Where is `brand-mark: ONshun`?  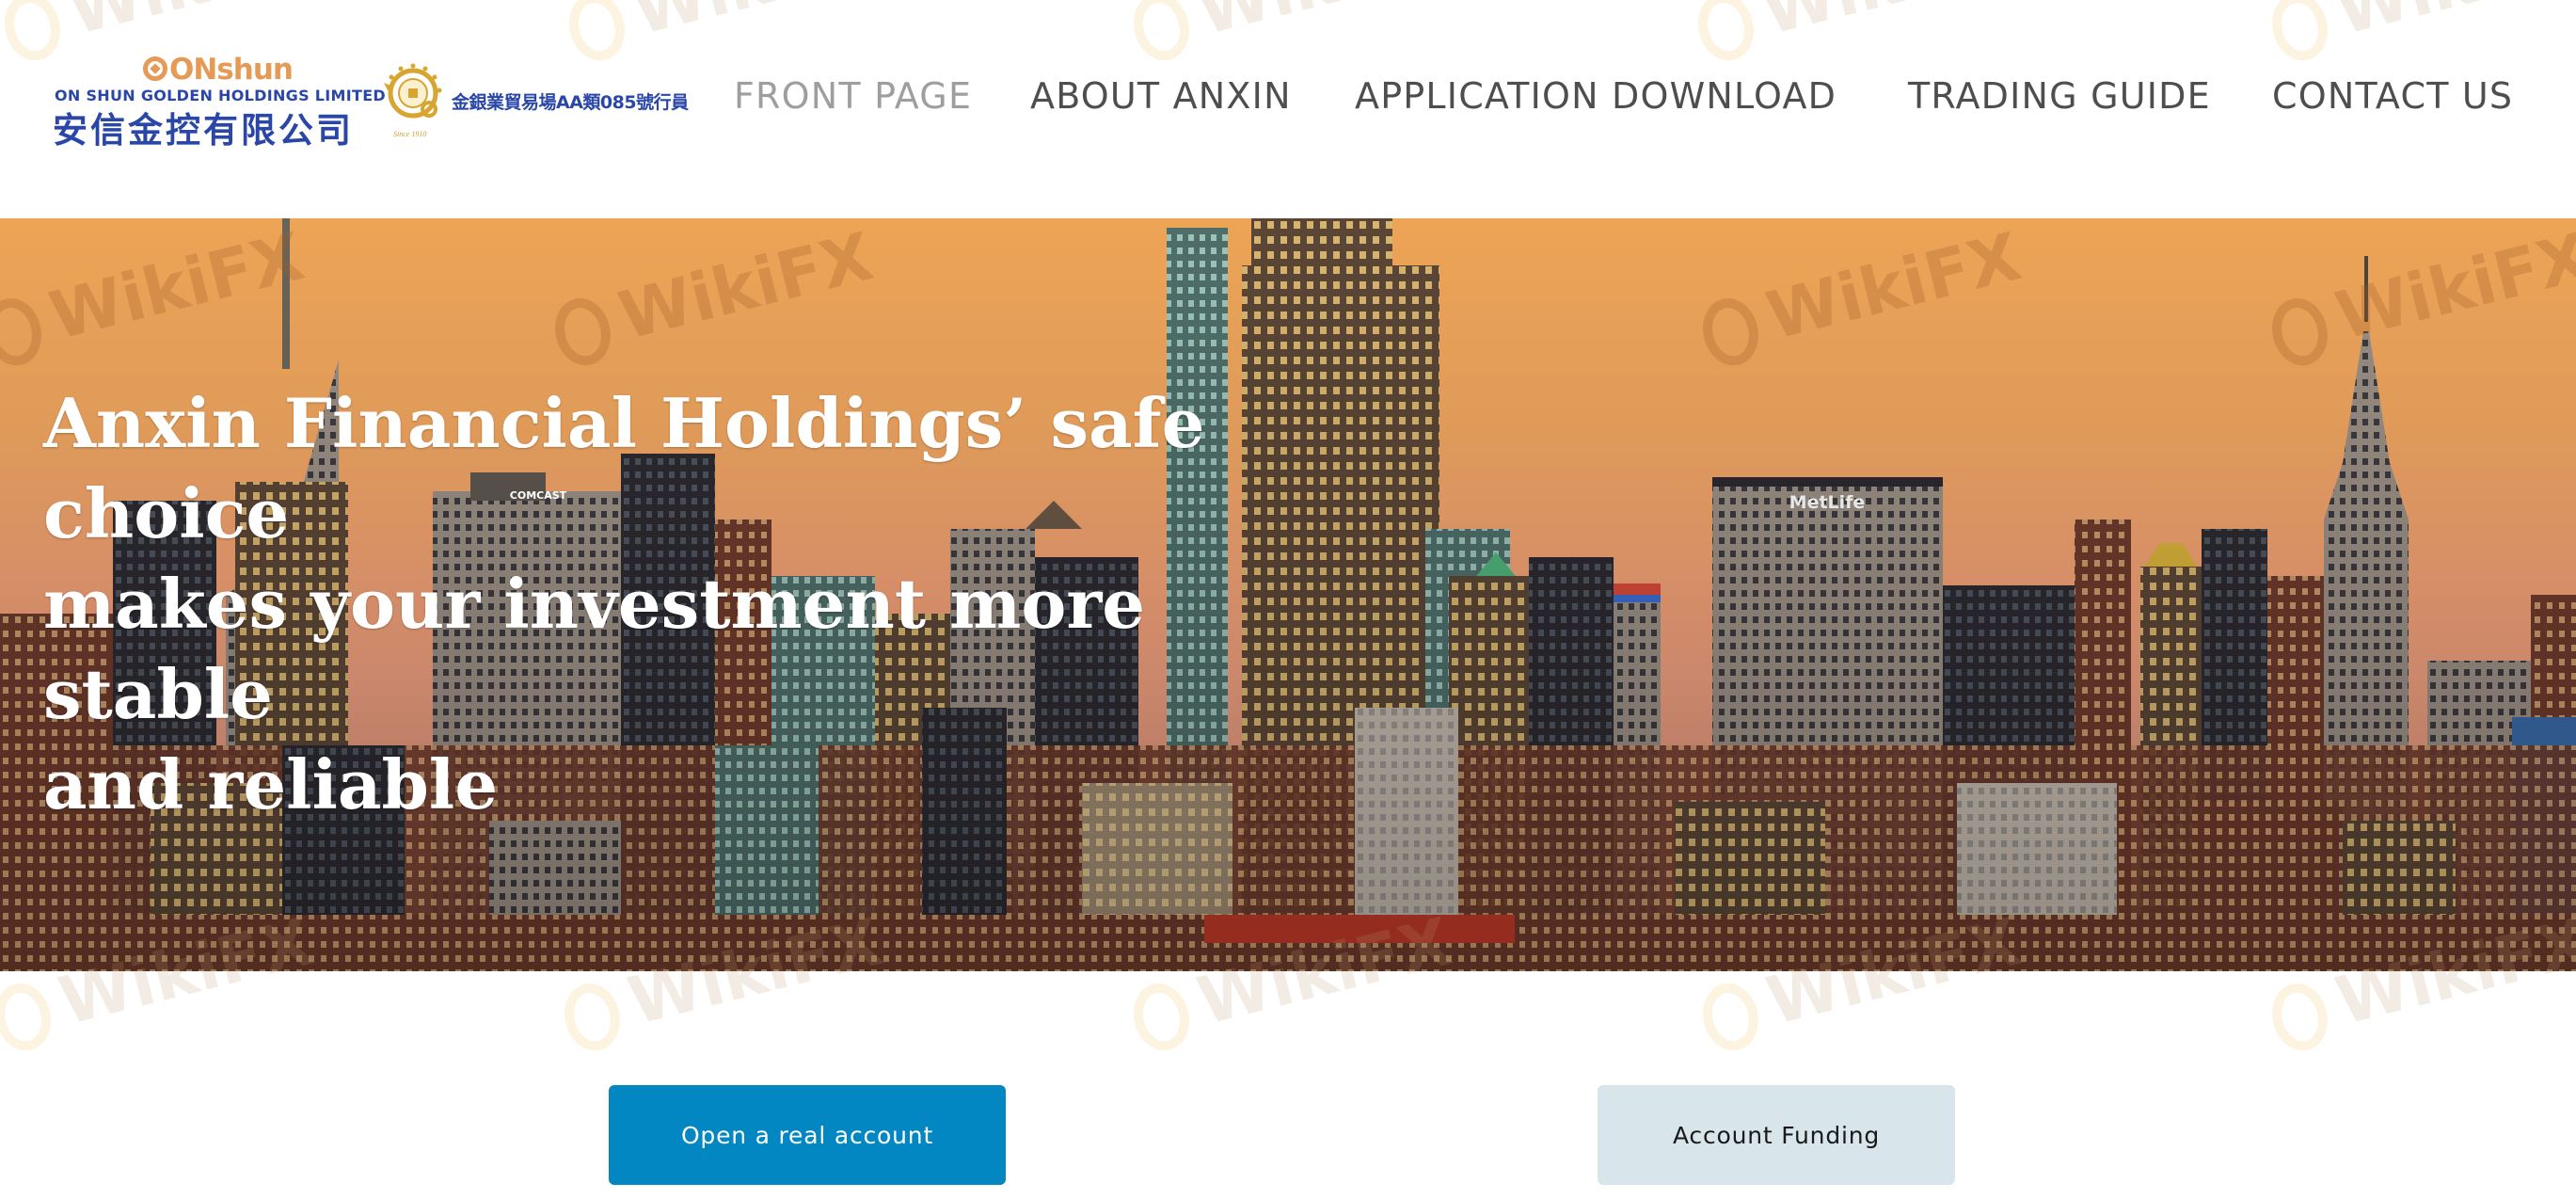
brand-mark: ONshun is located at coordinates (218, 70).